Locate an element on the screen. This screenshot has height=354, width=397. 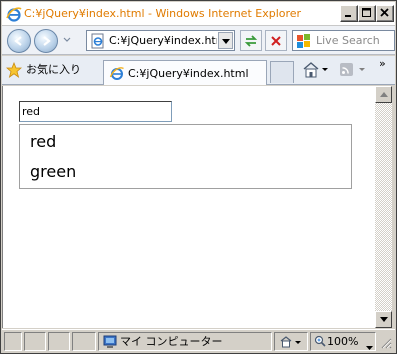
zoom-dropdown-icon is located at coordinates (369, 346).